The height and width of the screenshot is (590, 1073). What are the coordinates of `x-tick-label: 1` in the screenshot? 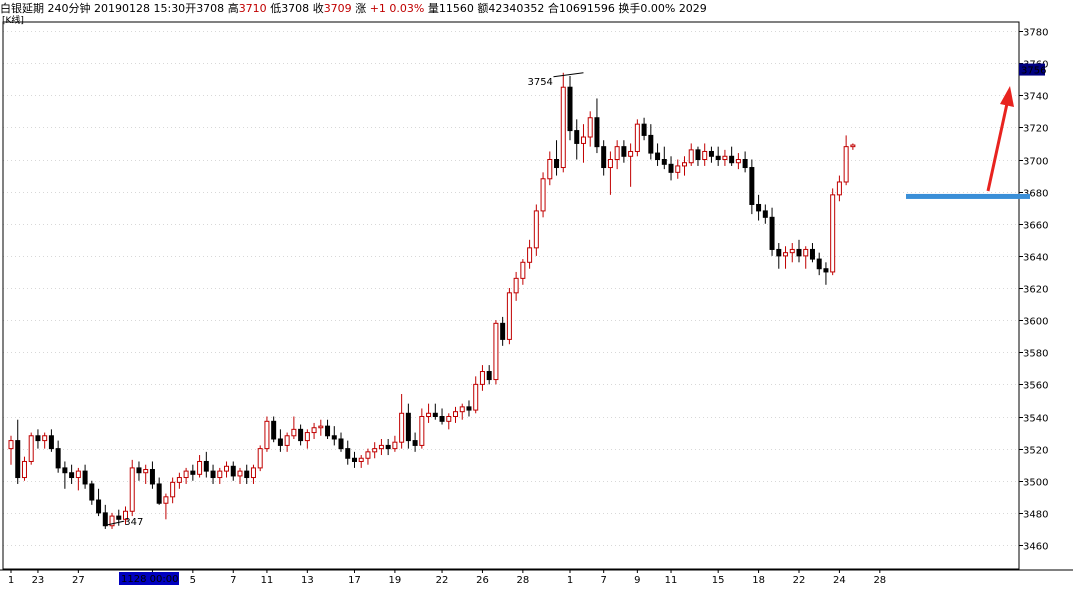 It's located at (11, 580).